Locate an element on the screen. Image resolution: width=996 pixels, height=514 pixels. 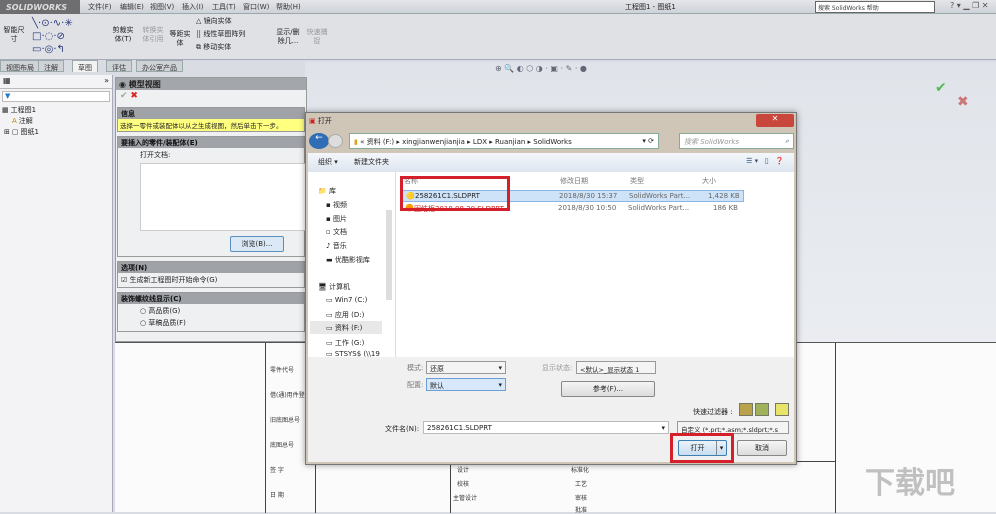
title-block-cell: 零件代号 is located at coordinates (282, 370).